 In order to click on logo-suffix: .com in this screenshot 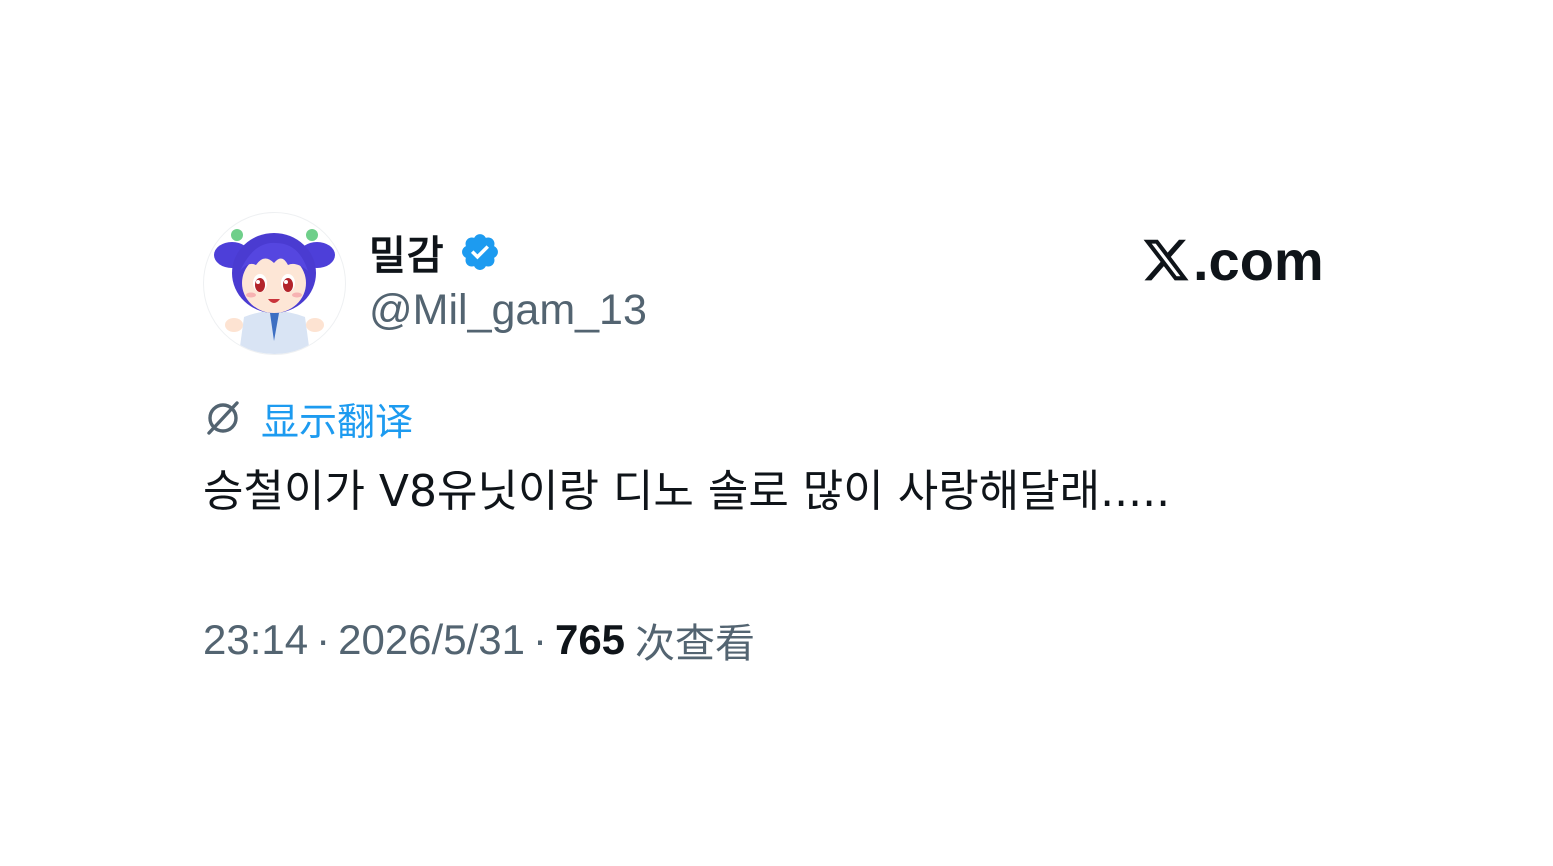, I will do `click(1258, 260)`.